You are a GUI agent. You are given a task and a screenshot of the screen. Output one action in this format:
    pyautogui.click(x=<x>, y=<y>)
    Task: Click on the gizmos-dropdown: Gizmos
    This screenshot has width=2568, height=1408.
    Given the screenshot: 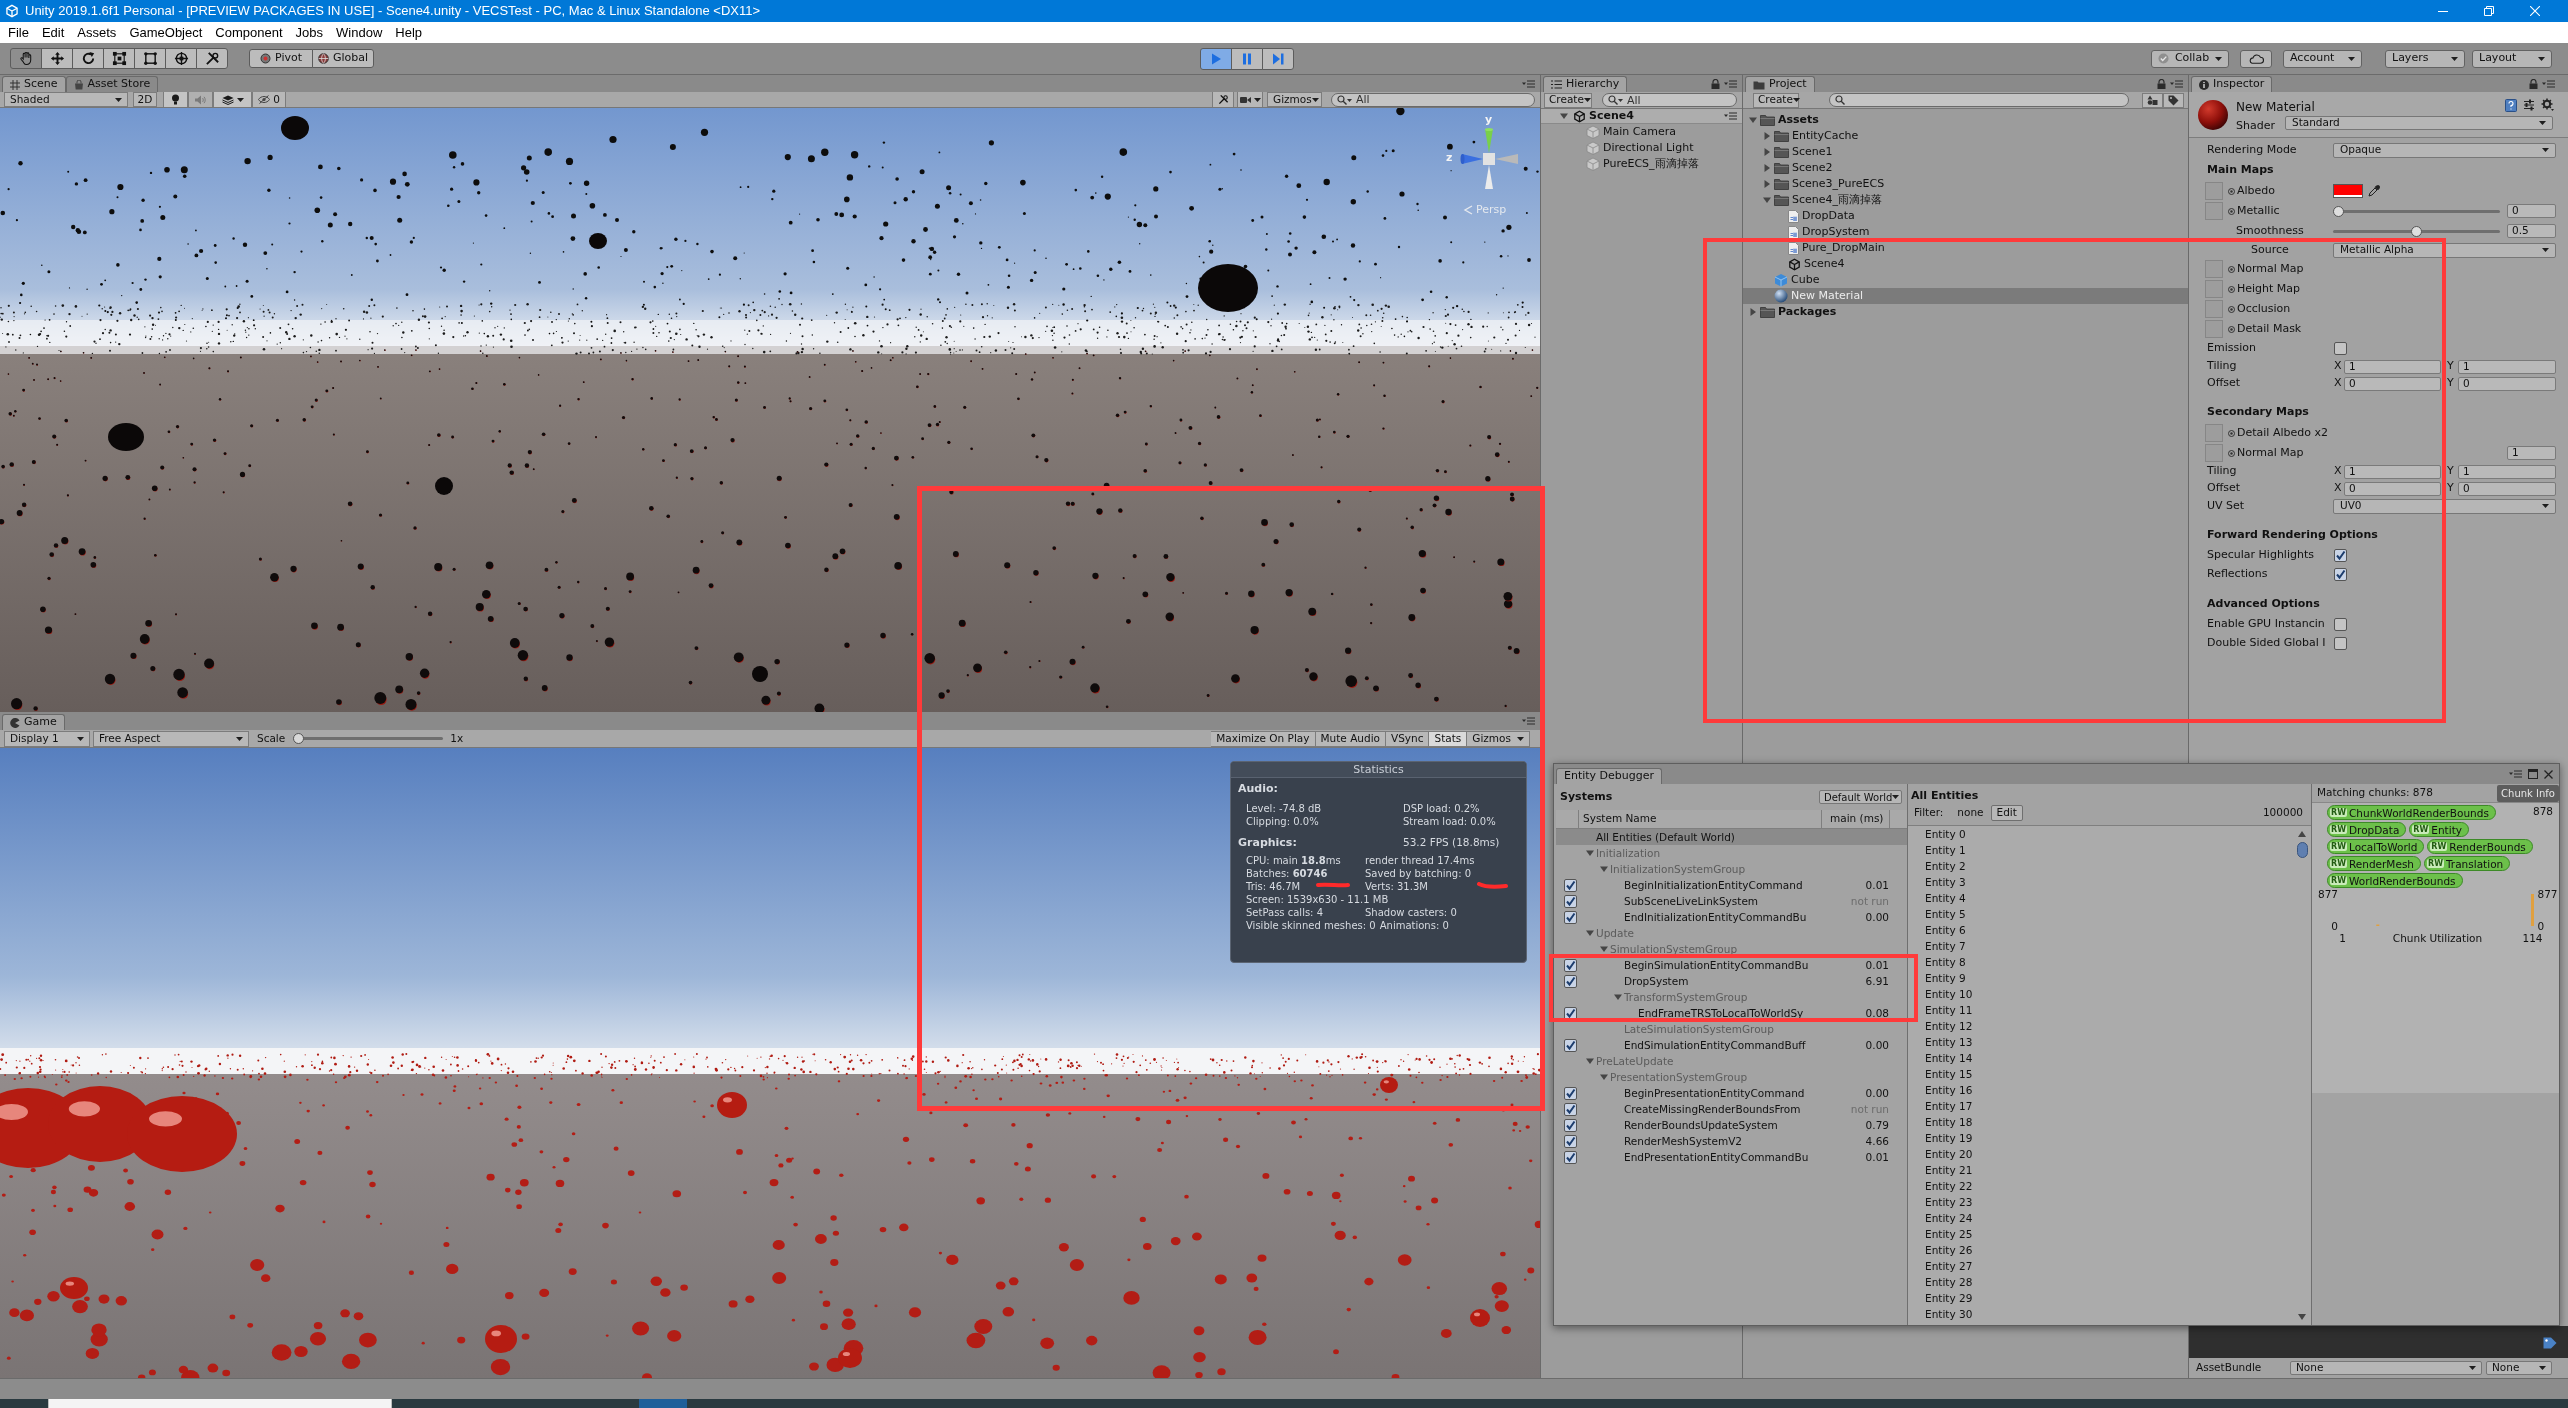 What is the action you would take?
    pyautogui.click(x=1498, y=738)
    